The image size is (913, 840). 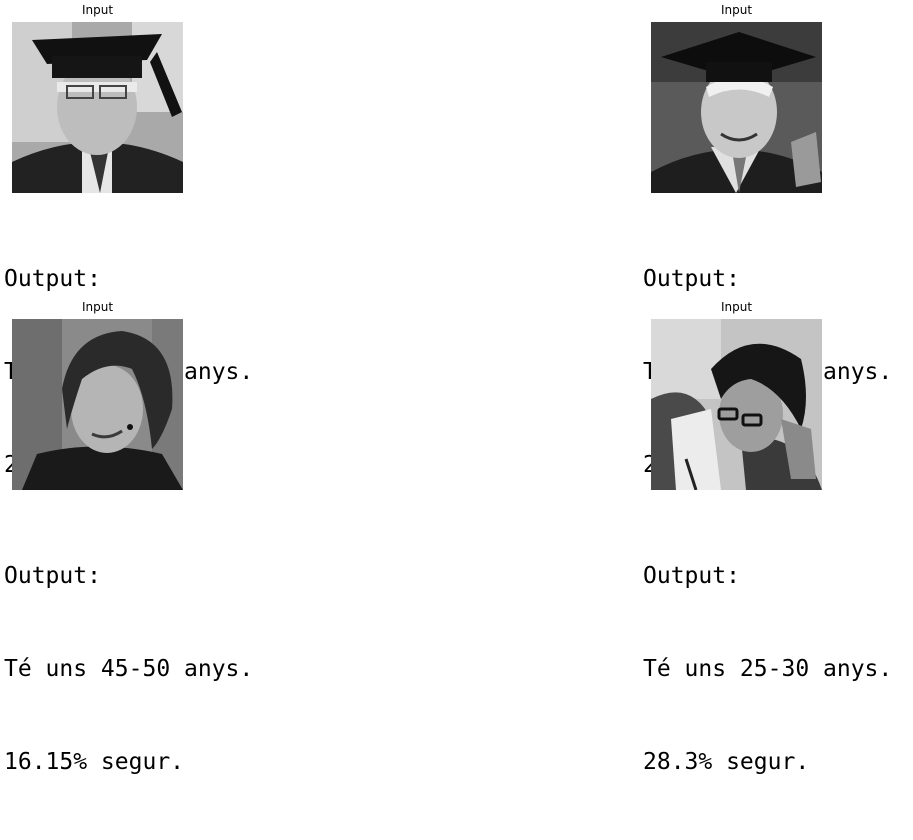 I want to click on prediction-output: Output: Té uns 25-30 anys. 28.3% segur., so click(x=767, y=669).